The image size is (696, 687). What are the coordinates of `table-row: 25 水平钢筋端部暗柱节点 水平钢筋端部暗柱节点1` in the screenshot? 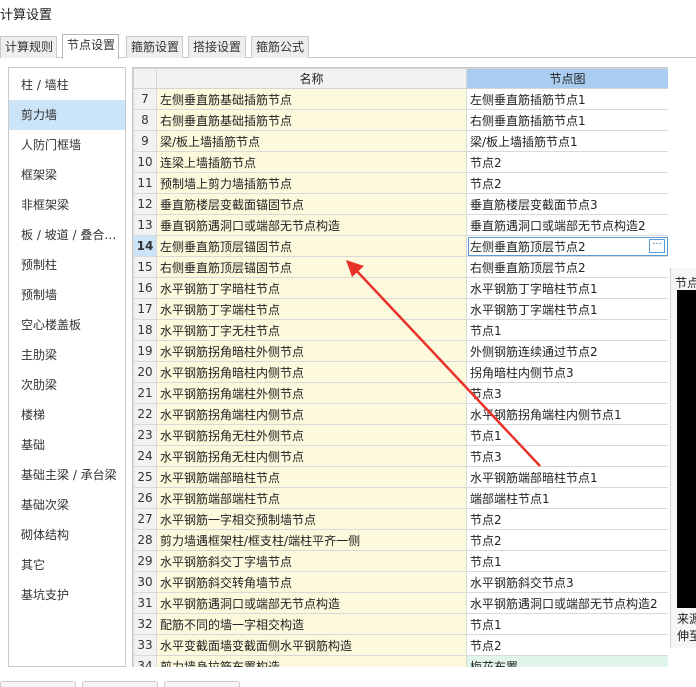 It's located at (400, 477).